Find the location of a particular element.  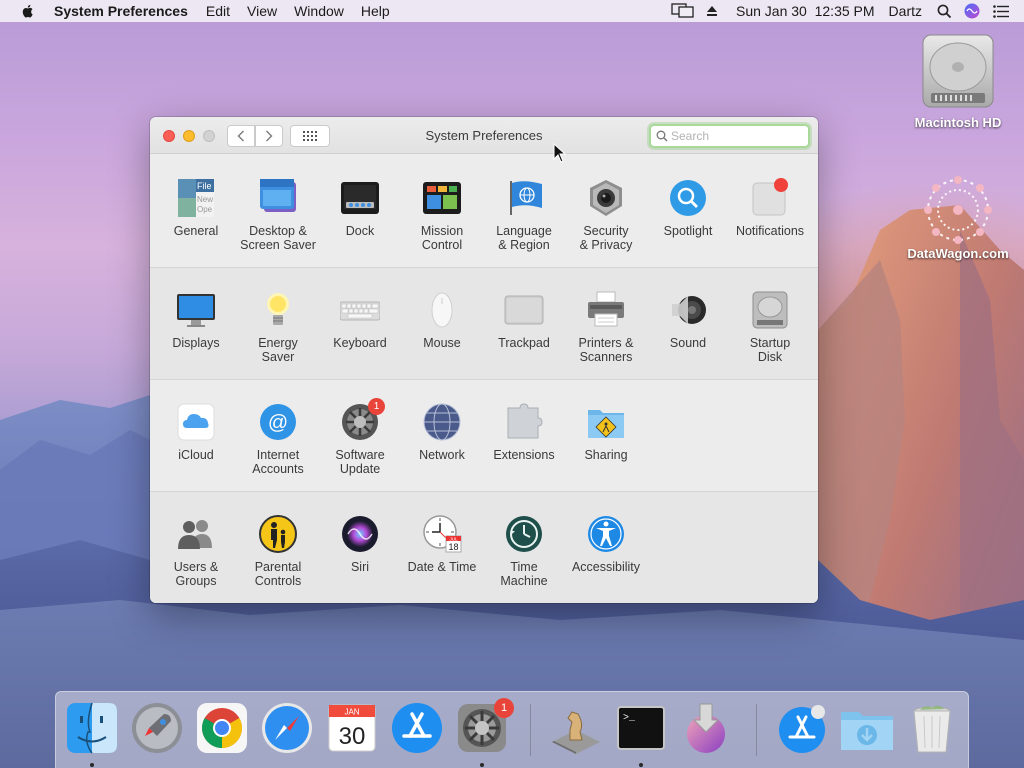

spotlight-icon is located at coordinates (688, 198).